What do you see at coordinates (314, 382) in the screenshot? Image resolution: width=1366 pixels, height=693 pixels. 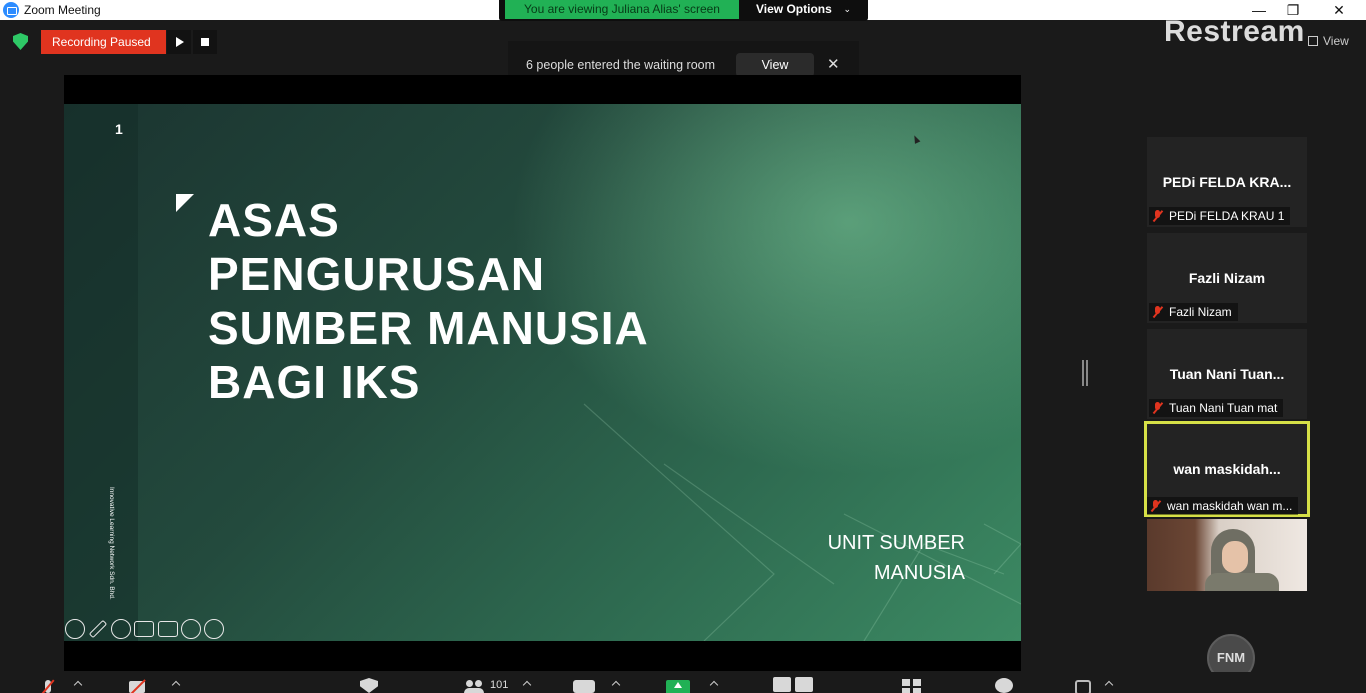 I see `slide-title-line: BAGI IKS` at bounding box center [314, 382].